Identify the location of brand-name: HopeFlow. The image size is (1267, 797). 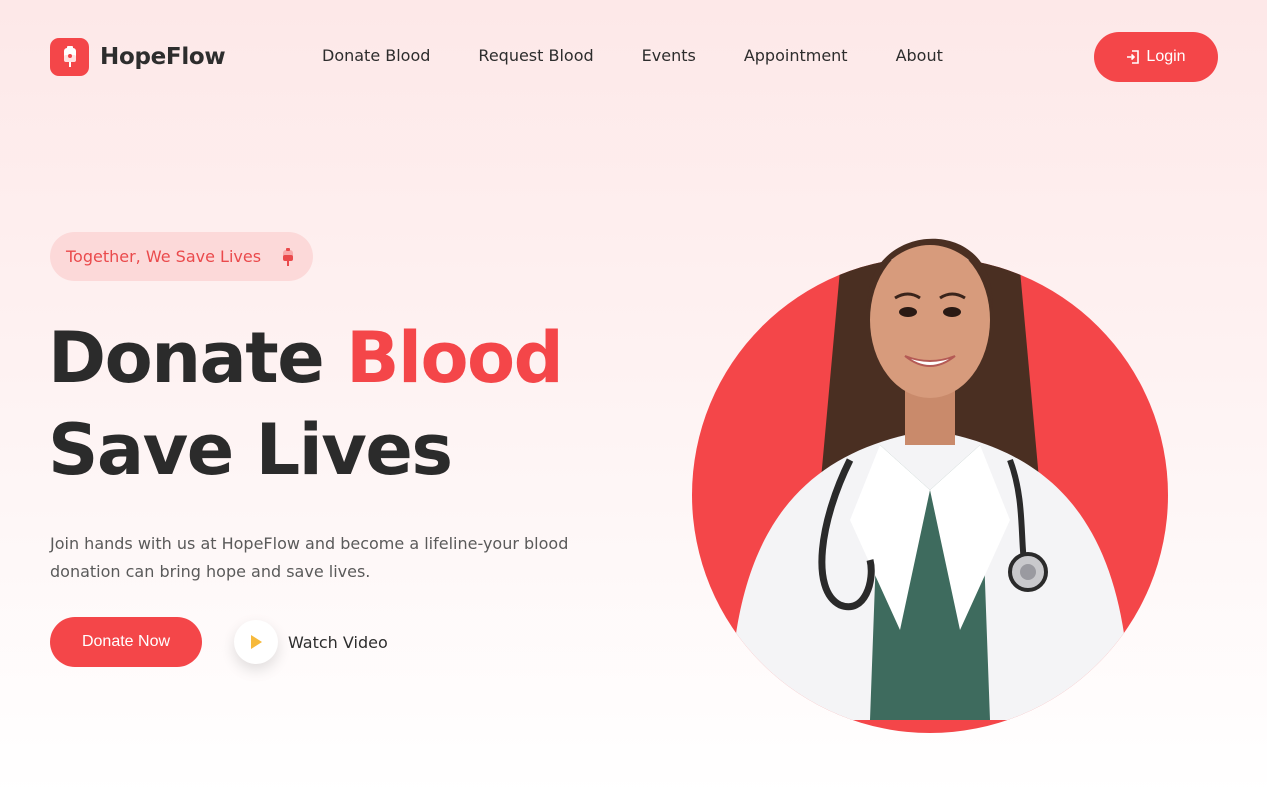
(163, 57).